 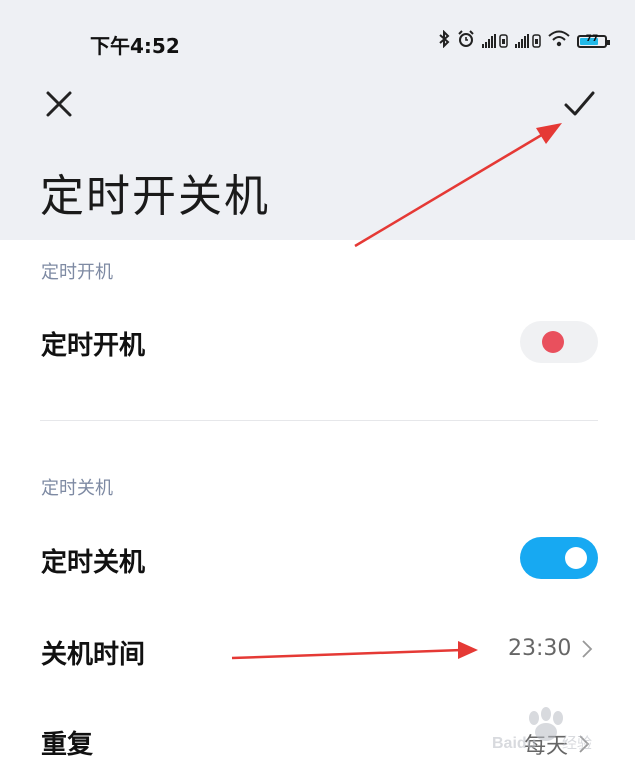 What do you see at coordinates (67, 745) in the screenshot?
I see `repeat-label: 重复` at bounding box center [67, 745].